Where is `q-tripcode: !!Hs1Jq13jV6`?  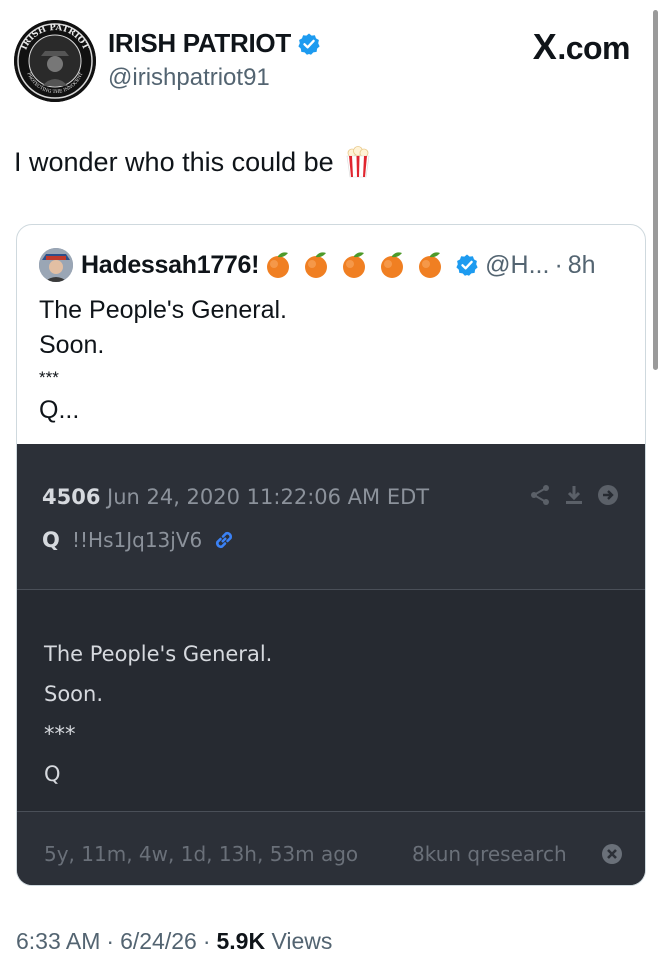 q-tripcode: !!Hs1Jq13jV6 is located at coordinates (137, 540).